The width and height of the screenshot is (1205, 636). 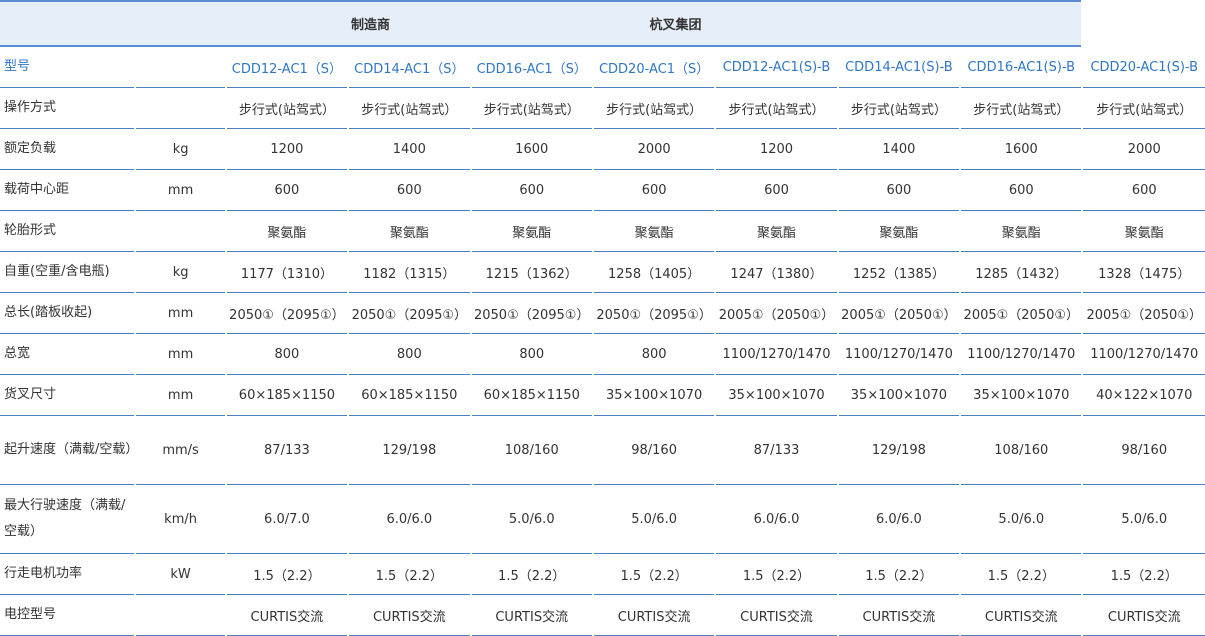 What do you see at coordinates (409, 67) in the screenshot?
I see `model-cell: CDD14-AC1（S）` at bounding box center [409, 67].